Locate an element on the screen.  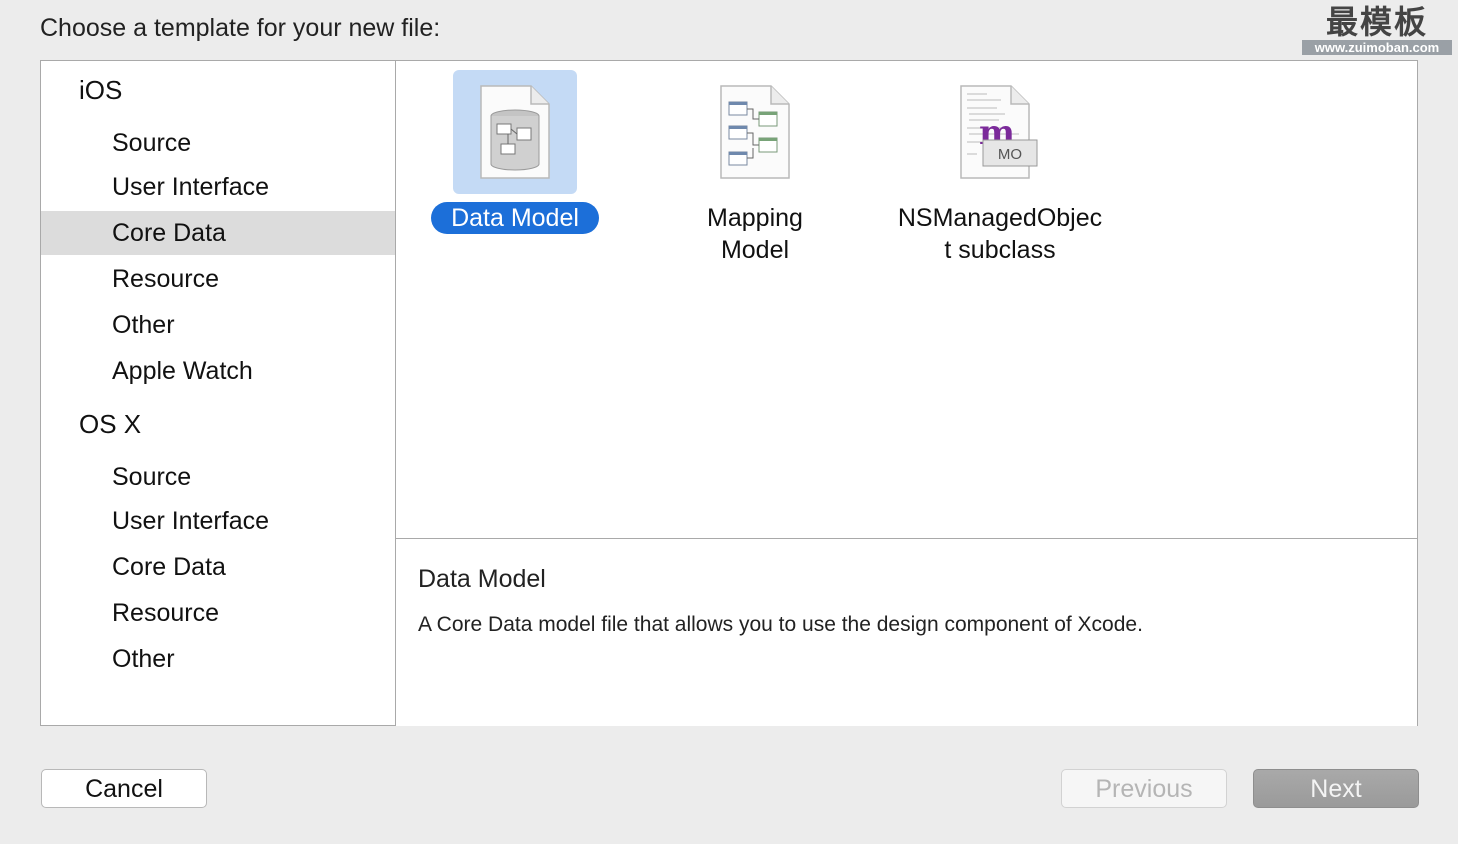
sidebar-item-osx-user-interface: User Interface is located at coordinates (218, 521).